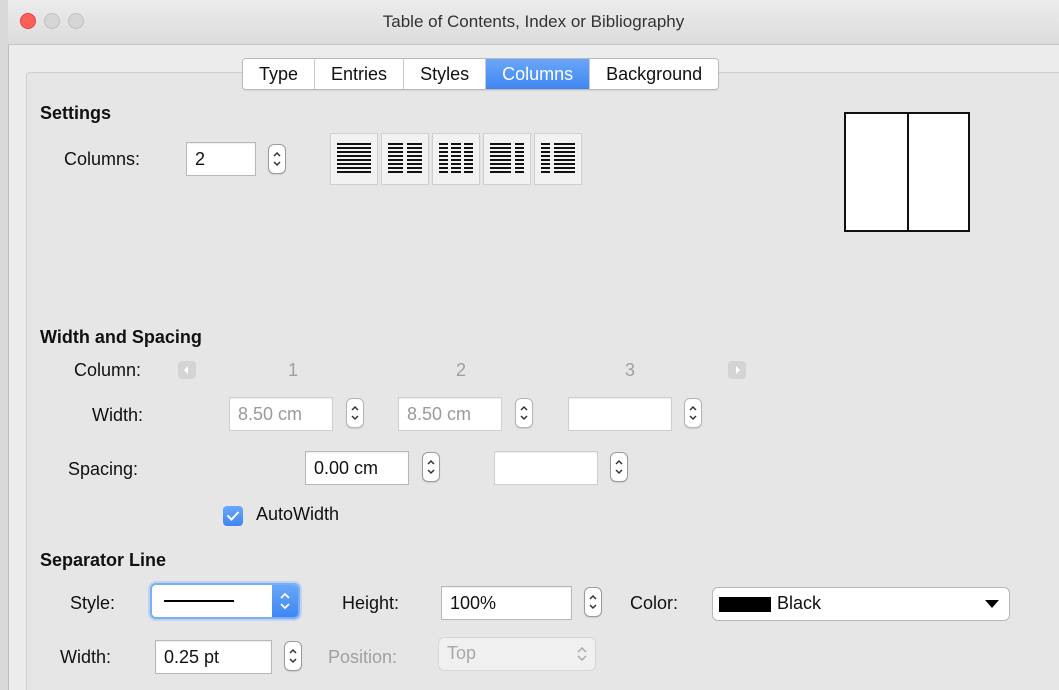 Image resolution: width=1059 pixels, height=690 pixels. What do you see at coordinates (371, 603) in the screenshot?
I see `height-label: Height:` at bounding box center [371, 603].